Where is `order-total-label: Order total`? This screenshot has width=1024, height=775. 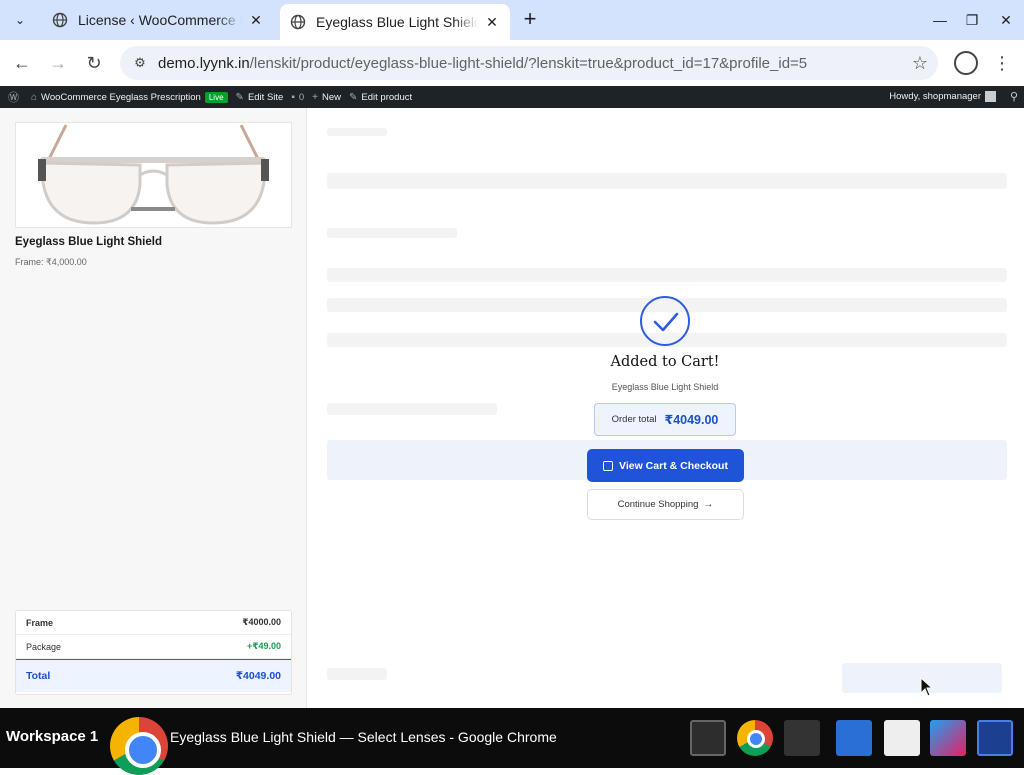 order-total-label: Order total is located at coordinates (634, 419).